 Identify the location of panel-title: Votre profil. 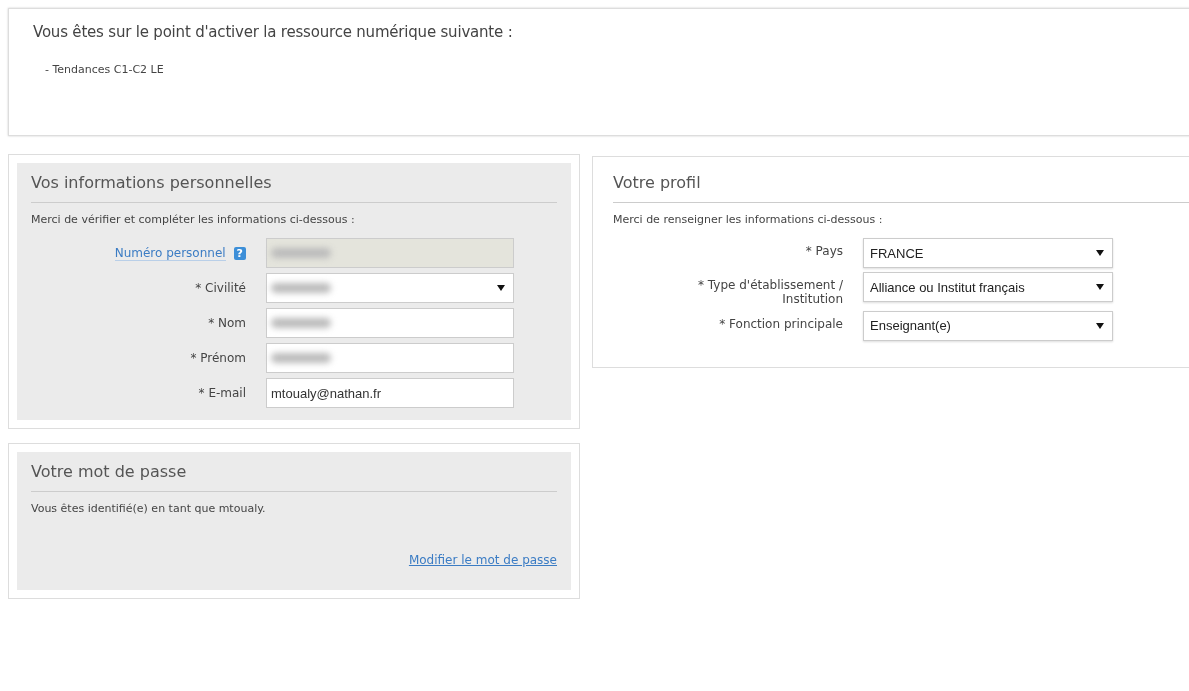
(901, 188).